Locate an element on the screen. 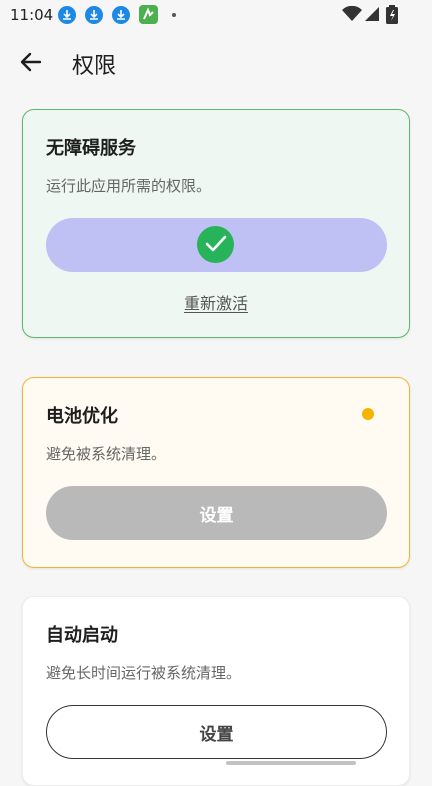  battery-icon is located at coordinates (392, 14).